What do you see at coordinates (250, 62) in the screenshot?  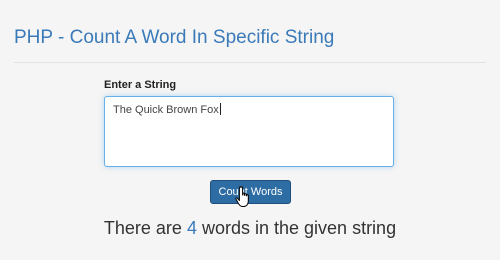 I see `title-divider` at bounding box center [250, 62].